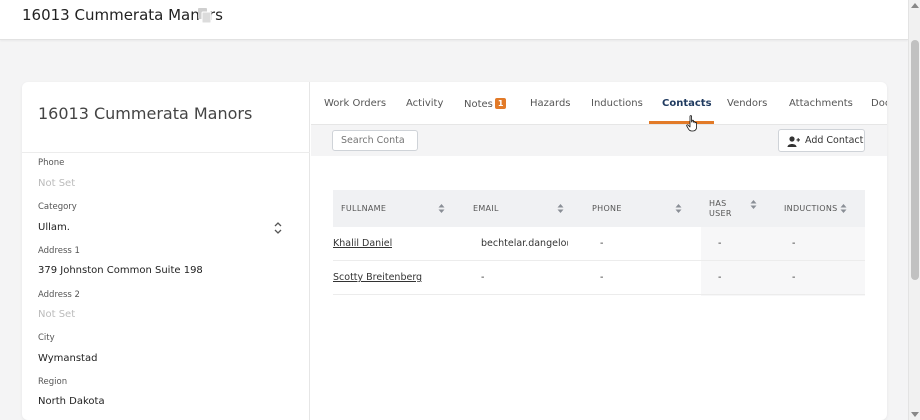 The height and width of the screenshot is (420, 920). Describe the element at coordinates (642, 208) in the screenshot. I see `column-header-phone: PHONE` at that location.